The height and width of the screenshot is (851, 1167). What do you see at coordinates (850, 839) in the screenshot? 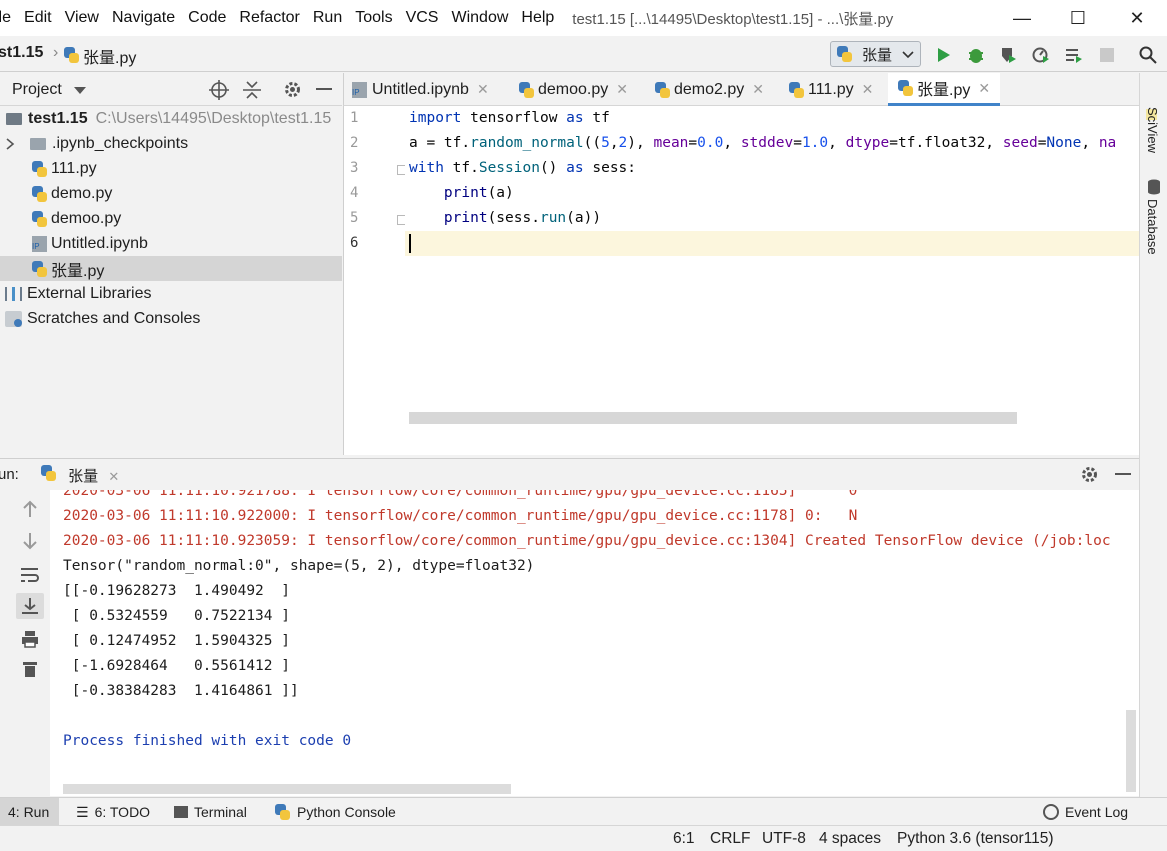
I see `indent-setting: 4 spaces` at bounding box center [850, 839].